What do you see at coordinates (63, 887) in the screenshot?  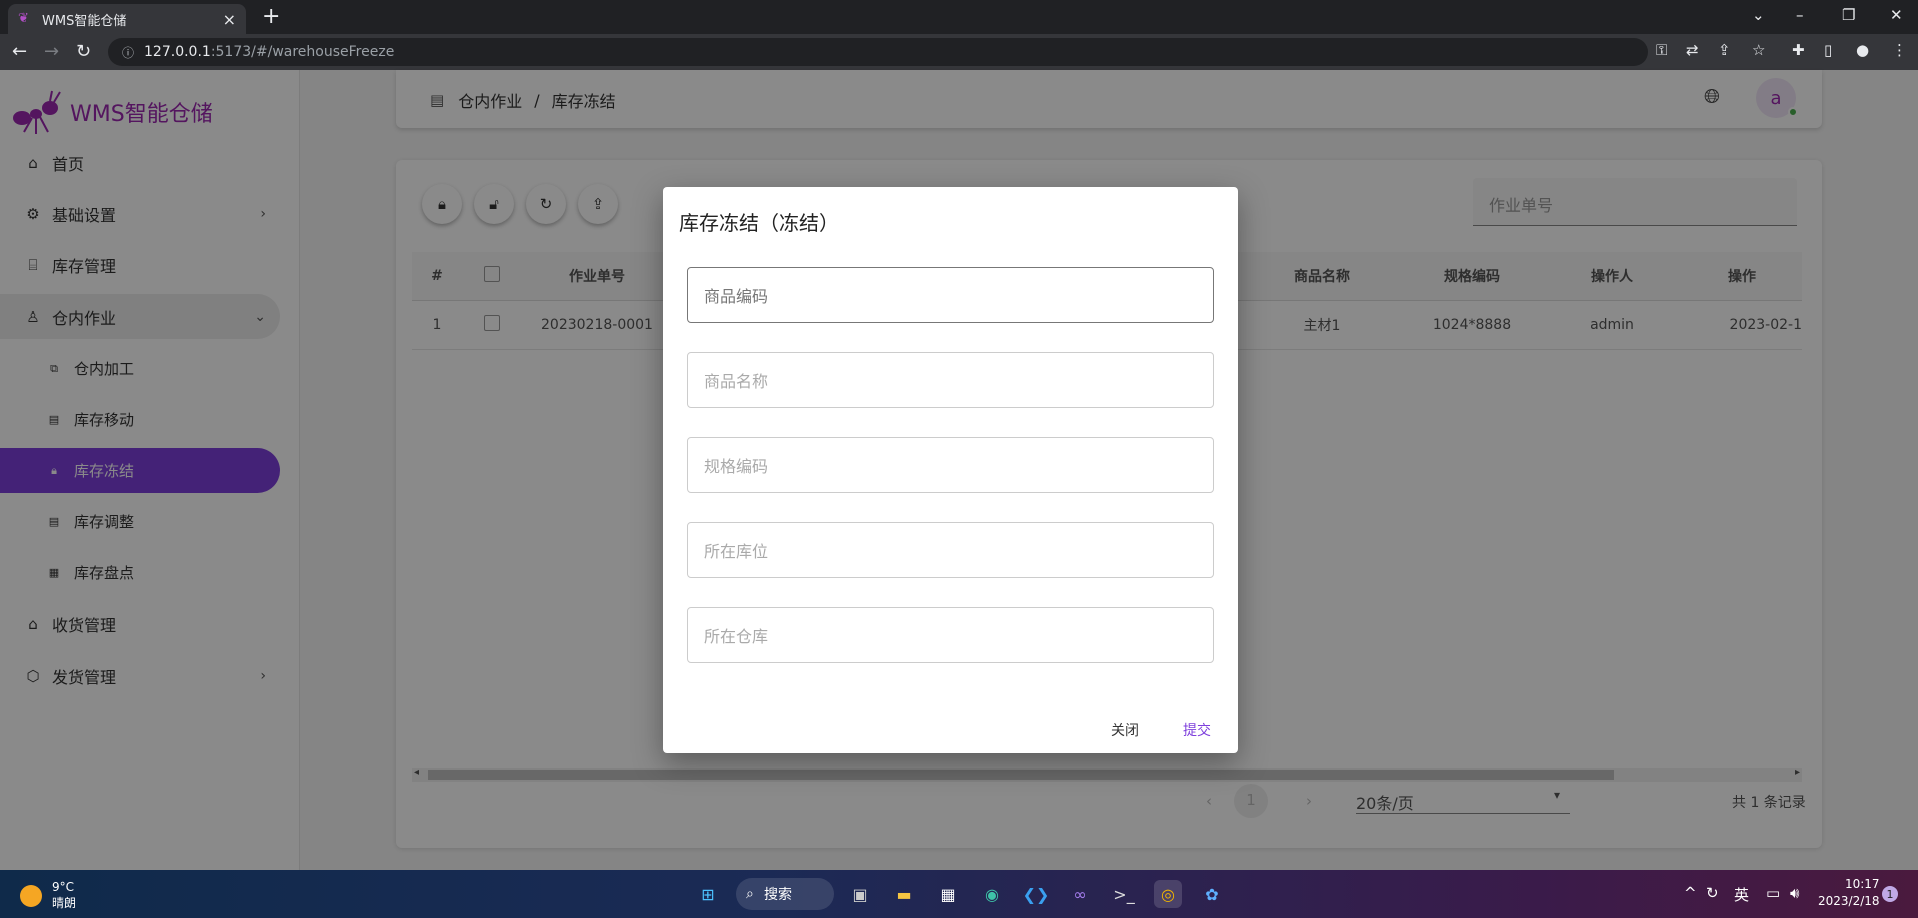 I see `weather-temp: 9°C` at bounding box center [63, 887].